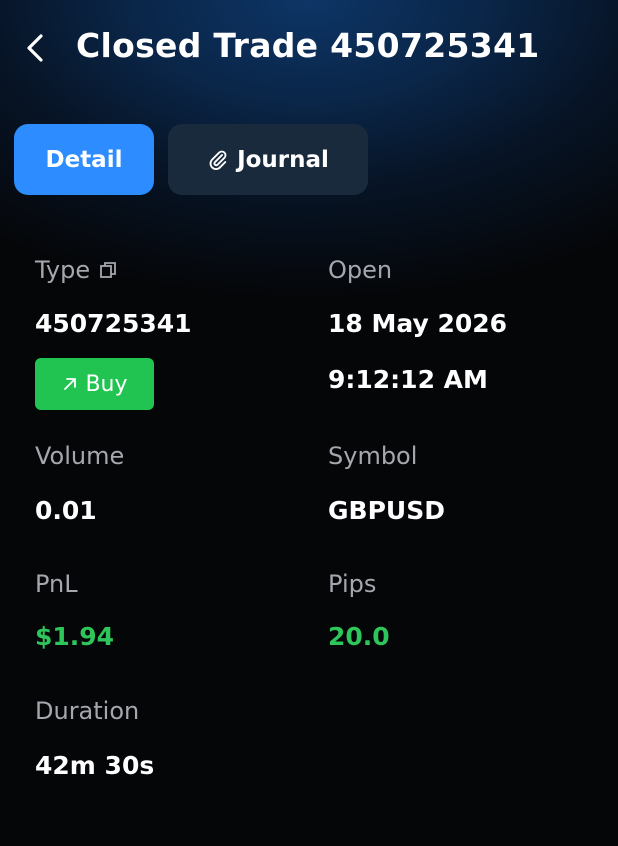 Image resolution: width=618 pixels, height=846 pixels. I want to click on open-label: Open, so click(360, 270).